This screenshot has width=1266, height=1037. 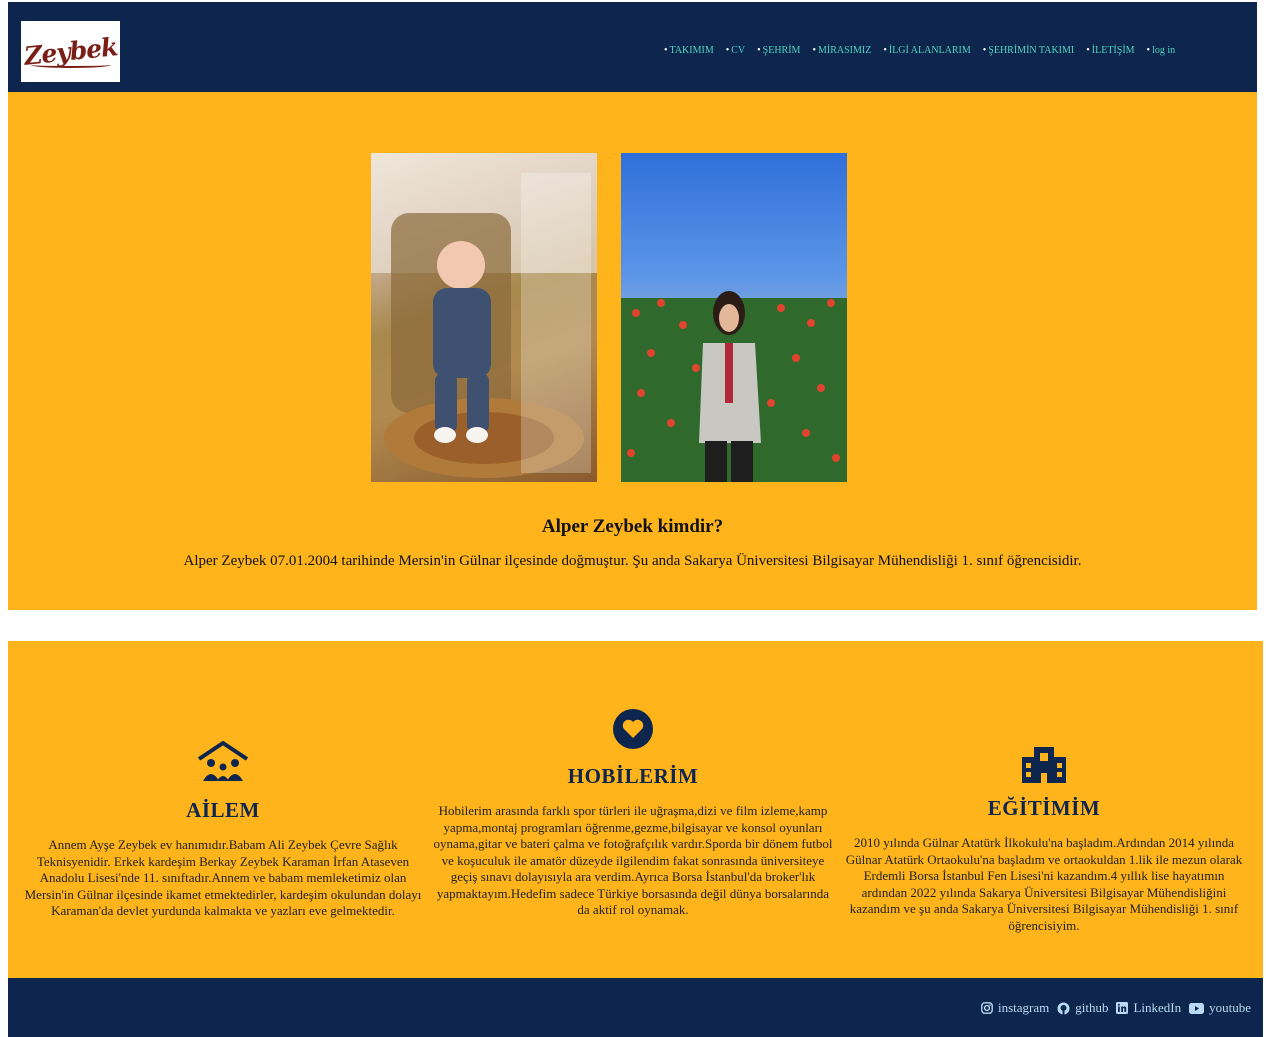 I want to click on instagram-icon, so click(x=987, y=1008).